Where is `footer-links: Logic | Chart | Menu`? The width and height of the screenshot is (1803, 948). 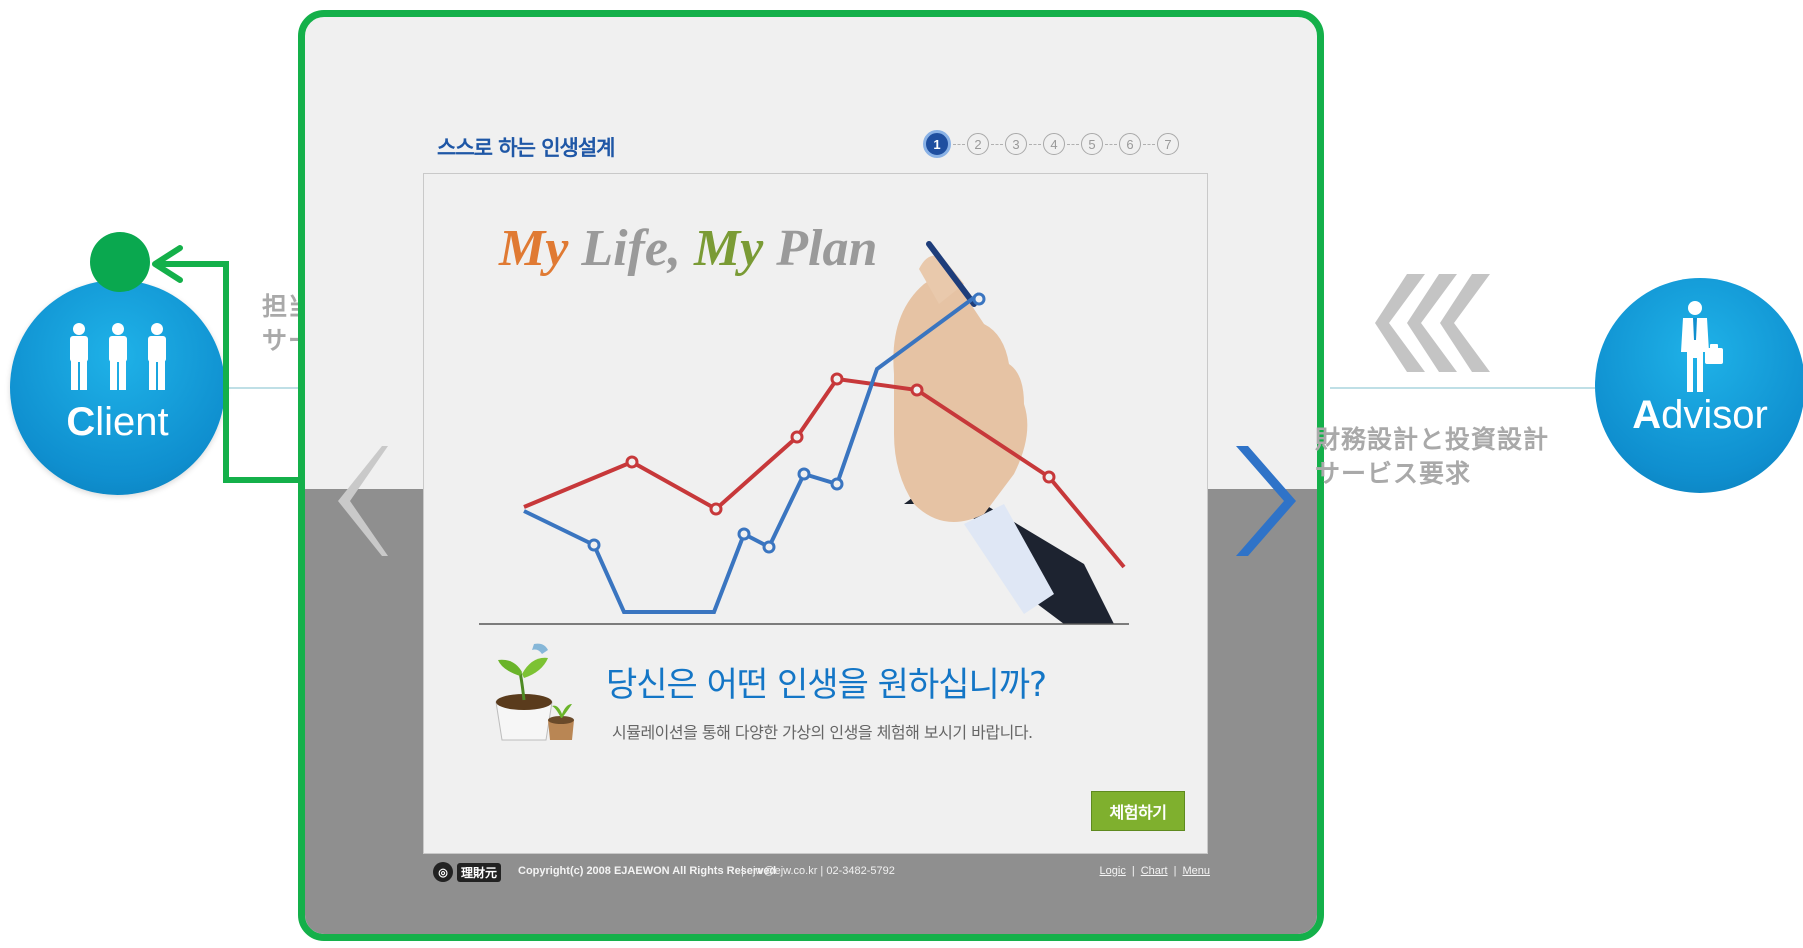
footer-links: Logic | Chart | Menu is located at coordinates (1154, 871).